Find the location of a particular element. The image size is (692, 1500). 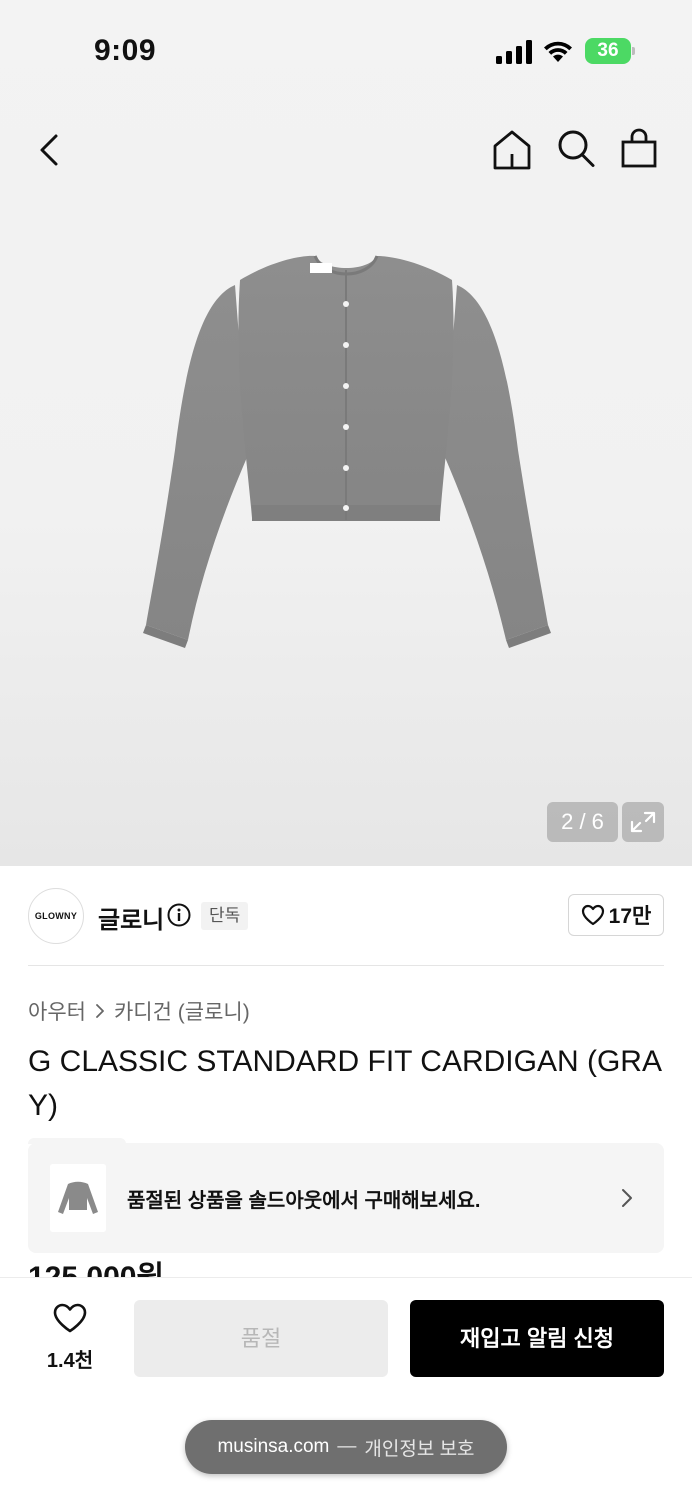

image-counter: 2 / 6 is located at coordinates (582, 822).